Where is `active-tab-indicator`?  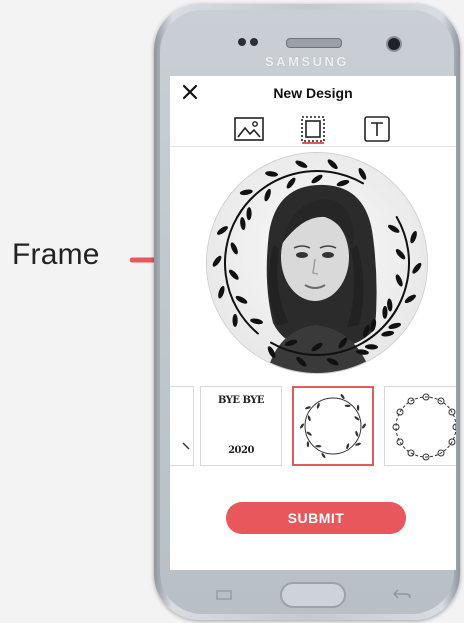
active-tab-indicator is located at coordinates (313, 143).